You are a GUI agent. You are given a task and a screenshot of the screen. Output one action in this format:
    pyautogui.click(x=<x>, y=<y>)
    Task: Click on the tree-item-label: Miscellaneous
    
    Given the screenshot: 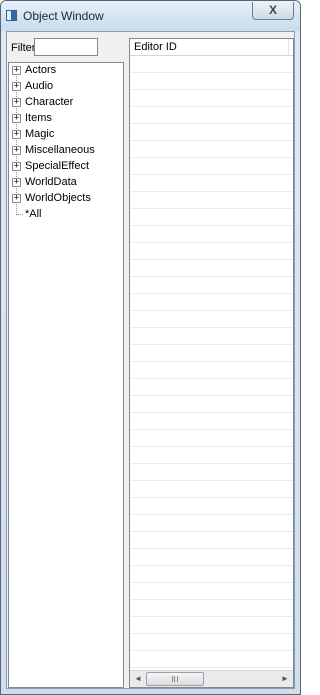 What is the action you would take?
    pyautogui.click(x=60, y=150)
    